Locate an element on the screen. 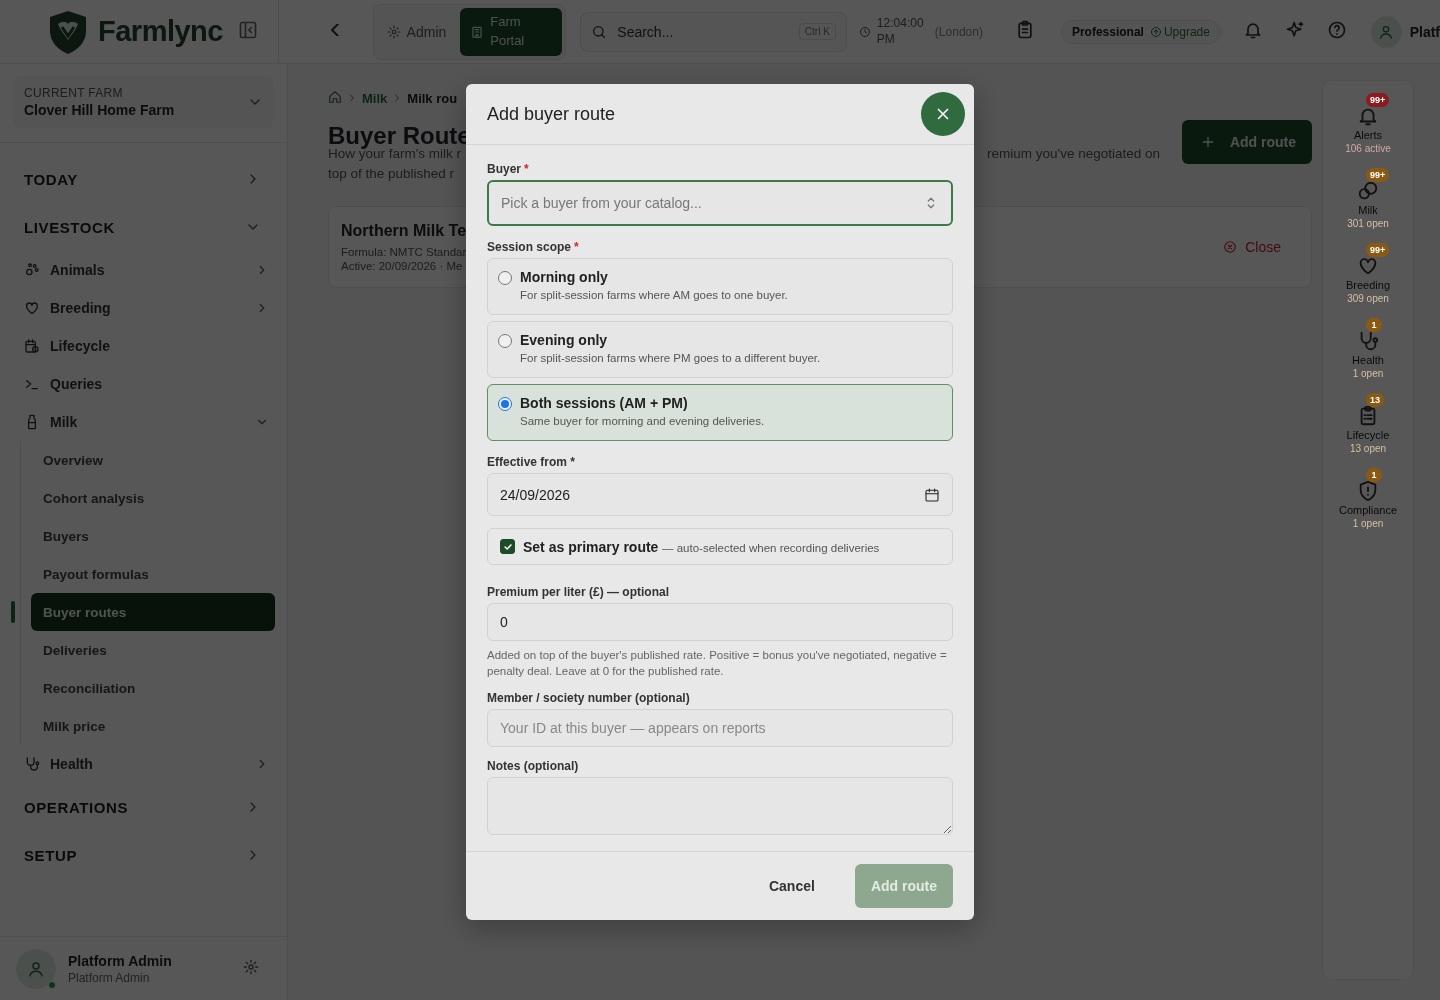  shield-alert-icon is located at coordinates (1368, 491).